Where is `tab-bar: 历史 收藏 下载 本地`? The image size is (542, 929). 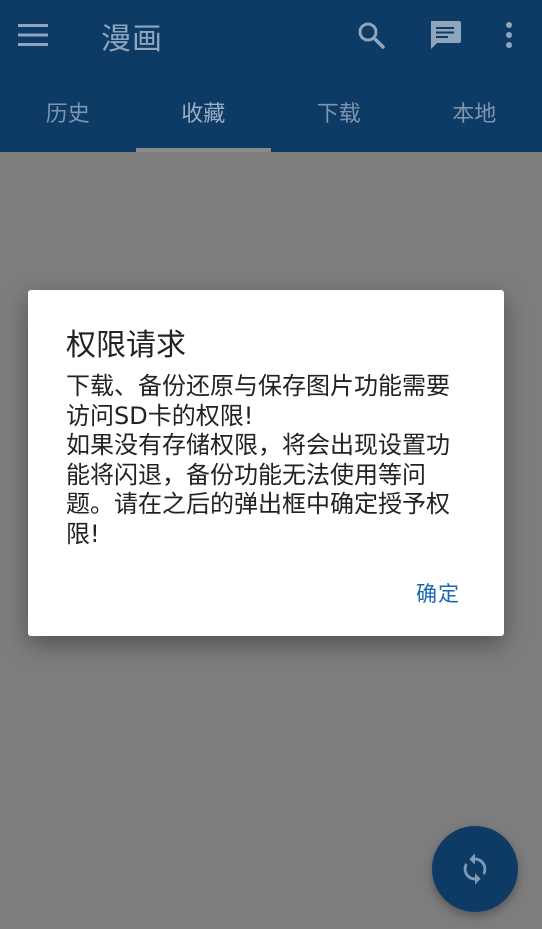 tab-bar: 历史 收藏 下载 本地 is located at coordinates (271, 112).